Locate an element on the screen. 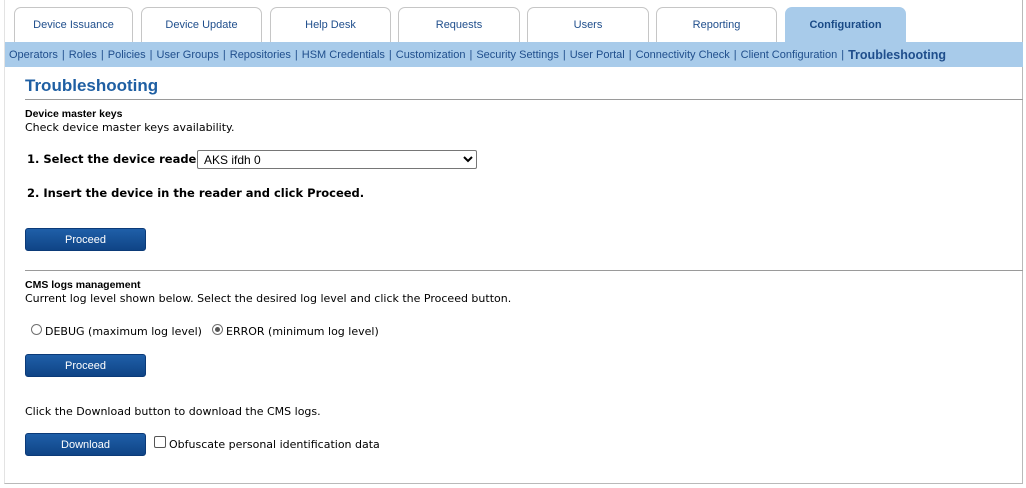 The image size is (1026, 488). tab-reporting: Reporting is located at coordinates (716, 24).